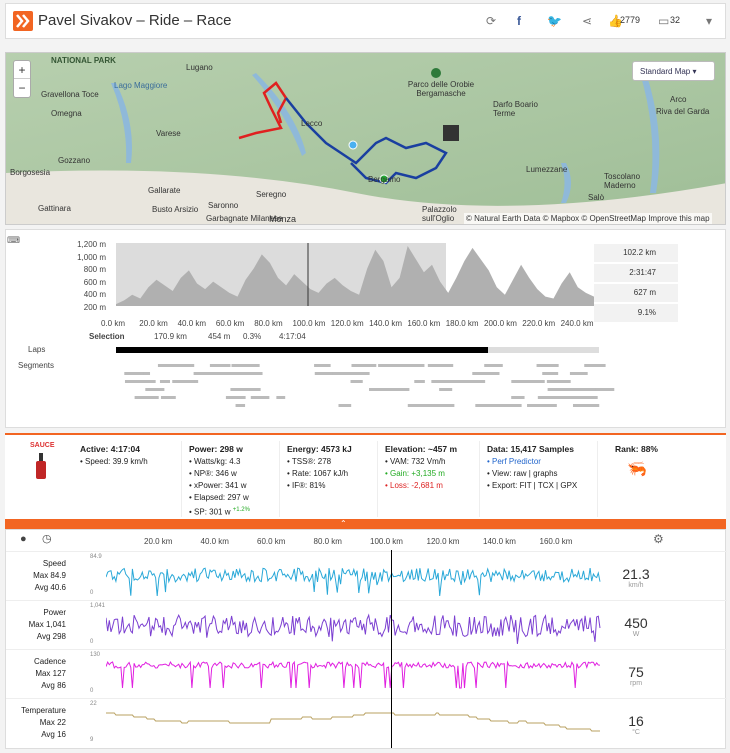 This screenshot has width=730, height=753. I want to click on x-tick-label: 20.0 km, so click(153, 323).